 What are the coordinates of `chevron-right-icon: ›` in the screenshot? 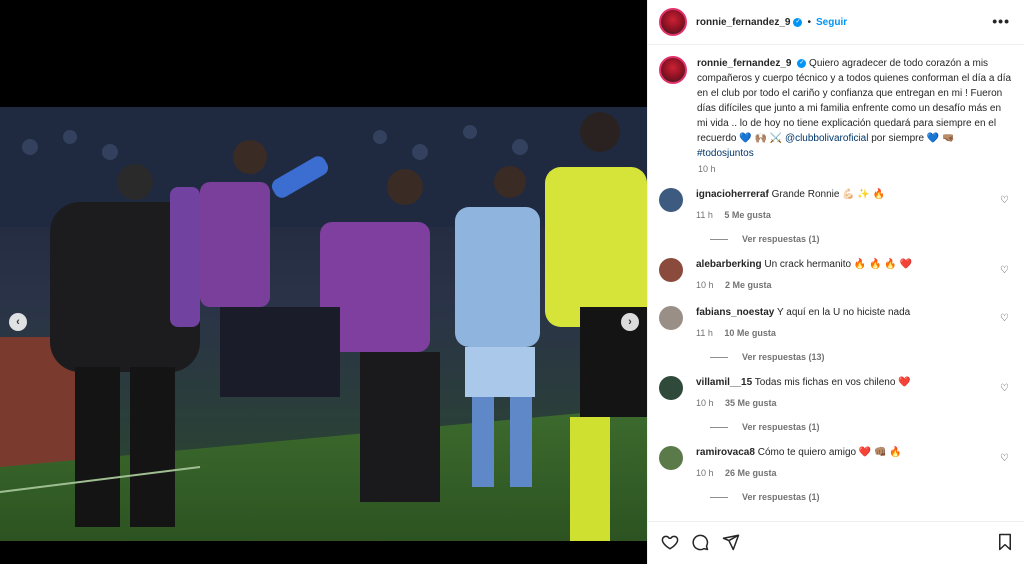 It's located at (630, 322).